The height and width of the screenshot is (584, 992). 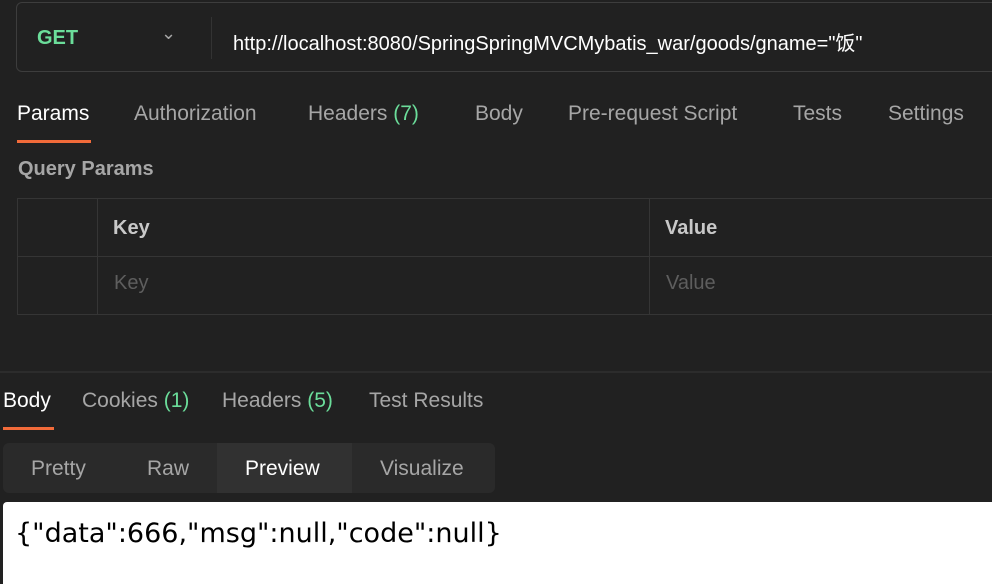 What do you see at coordinates (926, 114) in the screenshot?
I see `tab-settings: Settings` at bounding box center [926, 114].